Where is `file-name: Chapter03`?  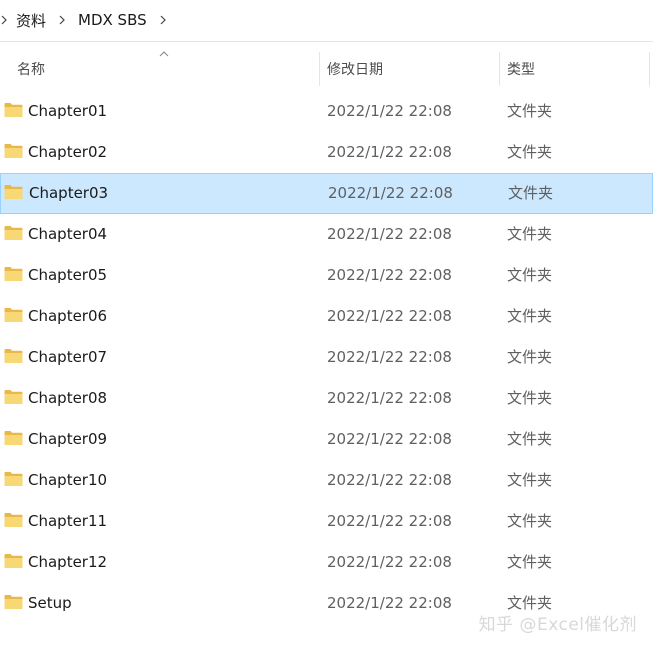 file-name: Chapter03 is located at coordinates (69, 192).